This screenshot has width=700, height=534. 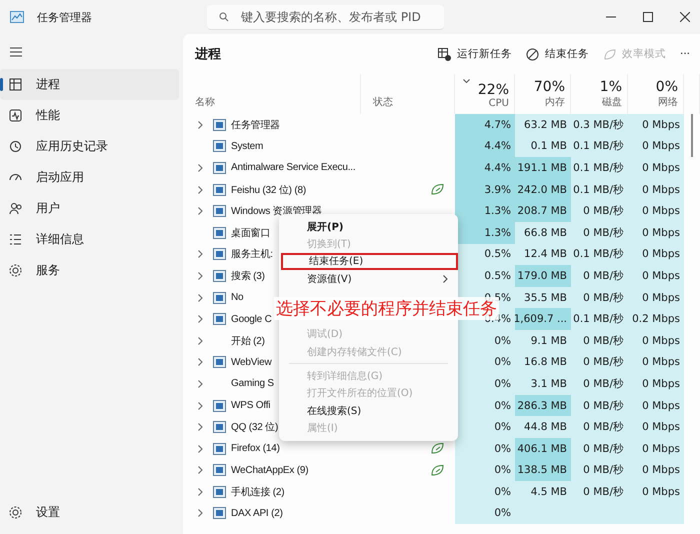 What do you see at coordinates (17, 17) in the screenshot?
I see `app-icon` at bounding box center [17, 17].